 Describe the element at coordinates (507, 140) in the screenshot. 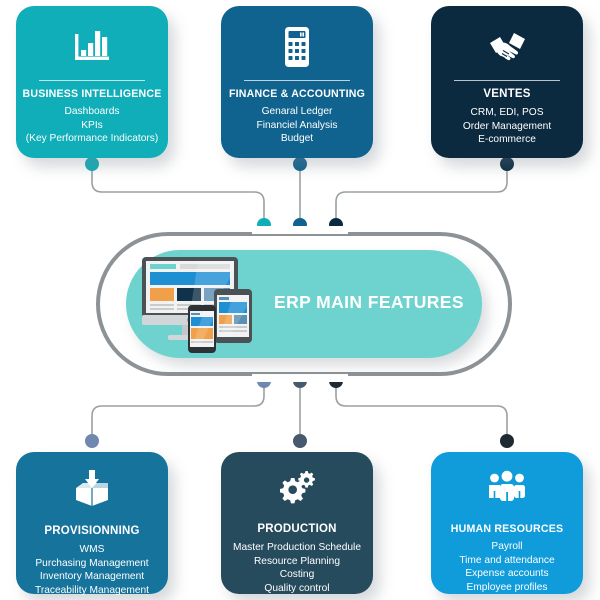

I see `card-line: E-commerce` at that location.